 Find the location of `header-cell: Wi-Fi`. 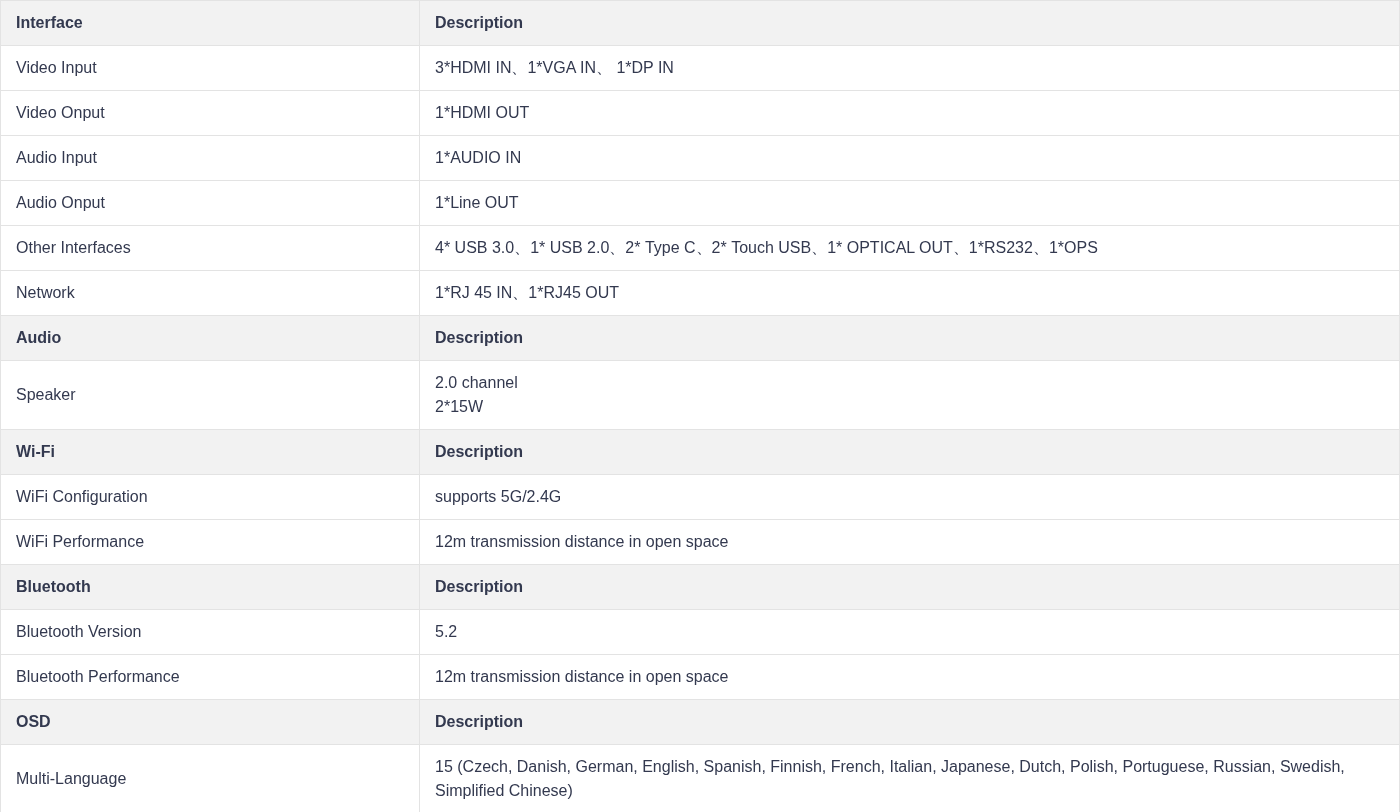

header-cell: Wi-Fi is located at coordinates (210, 452).